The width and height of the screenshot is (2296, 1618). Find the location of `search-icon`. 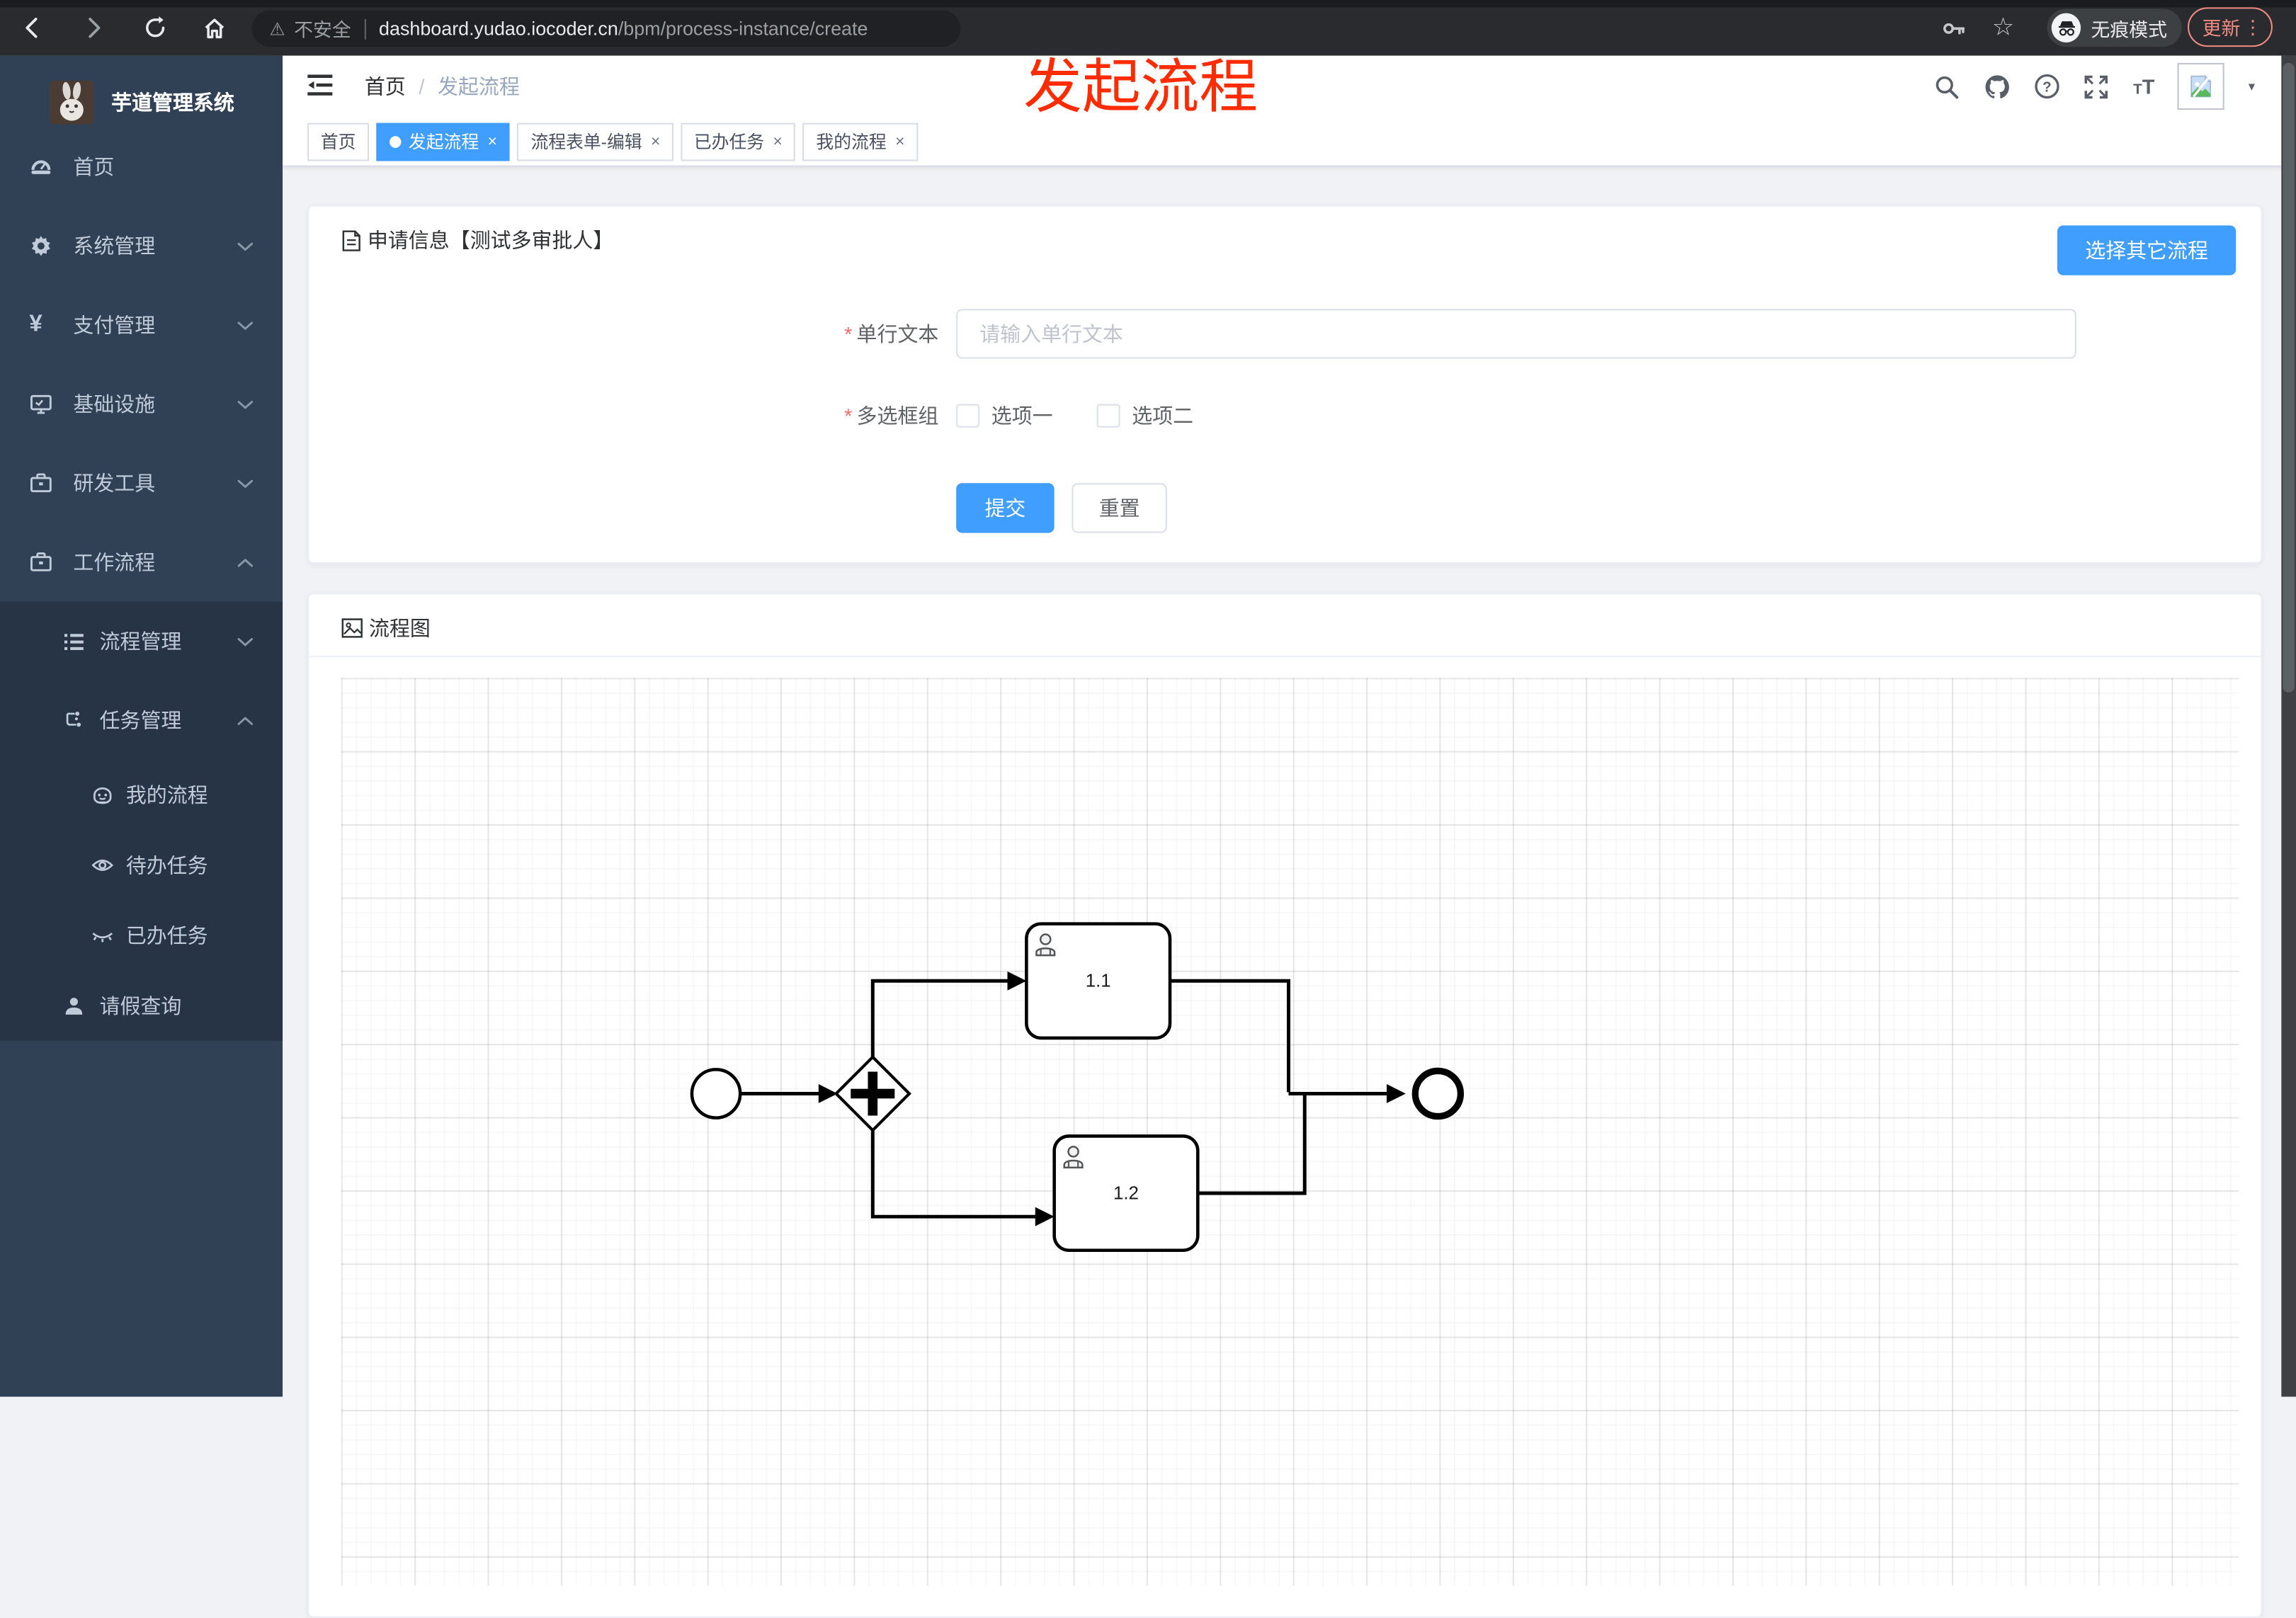

search-icon is located at coordinates (1947, 86).